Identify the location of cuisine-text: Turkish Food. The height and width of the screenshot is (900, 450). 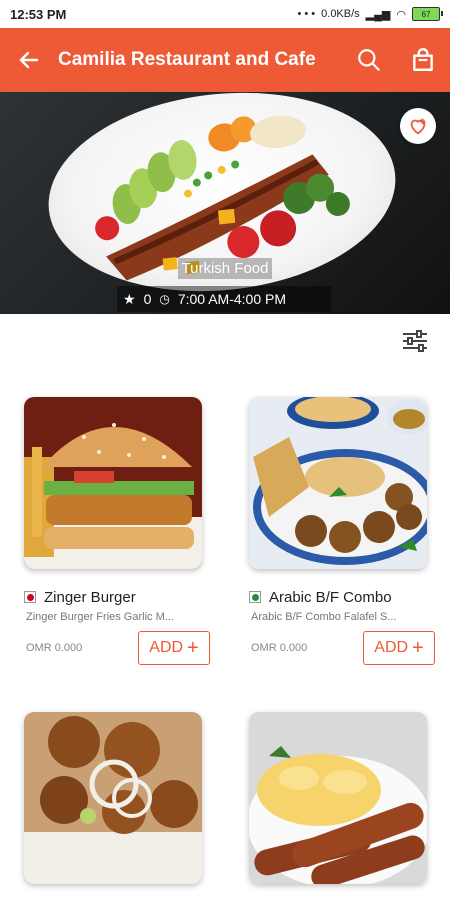
(225, 268).